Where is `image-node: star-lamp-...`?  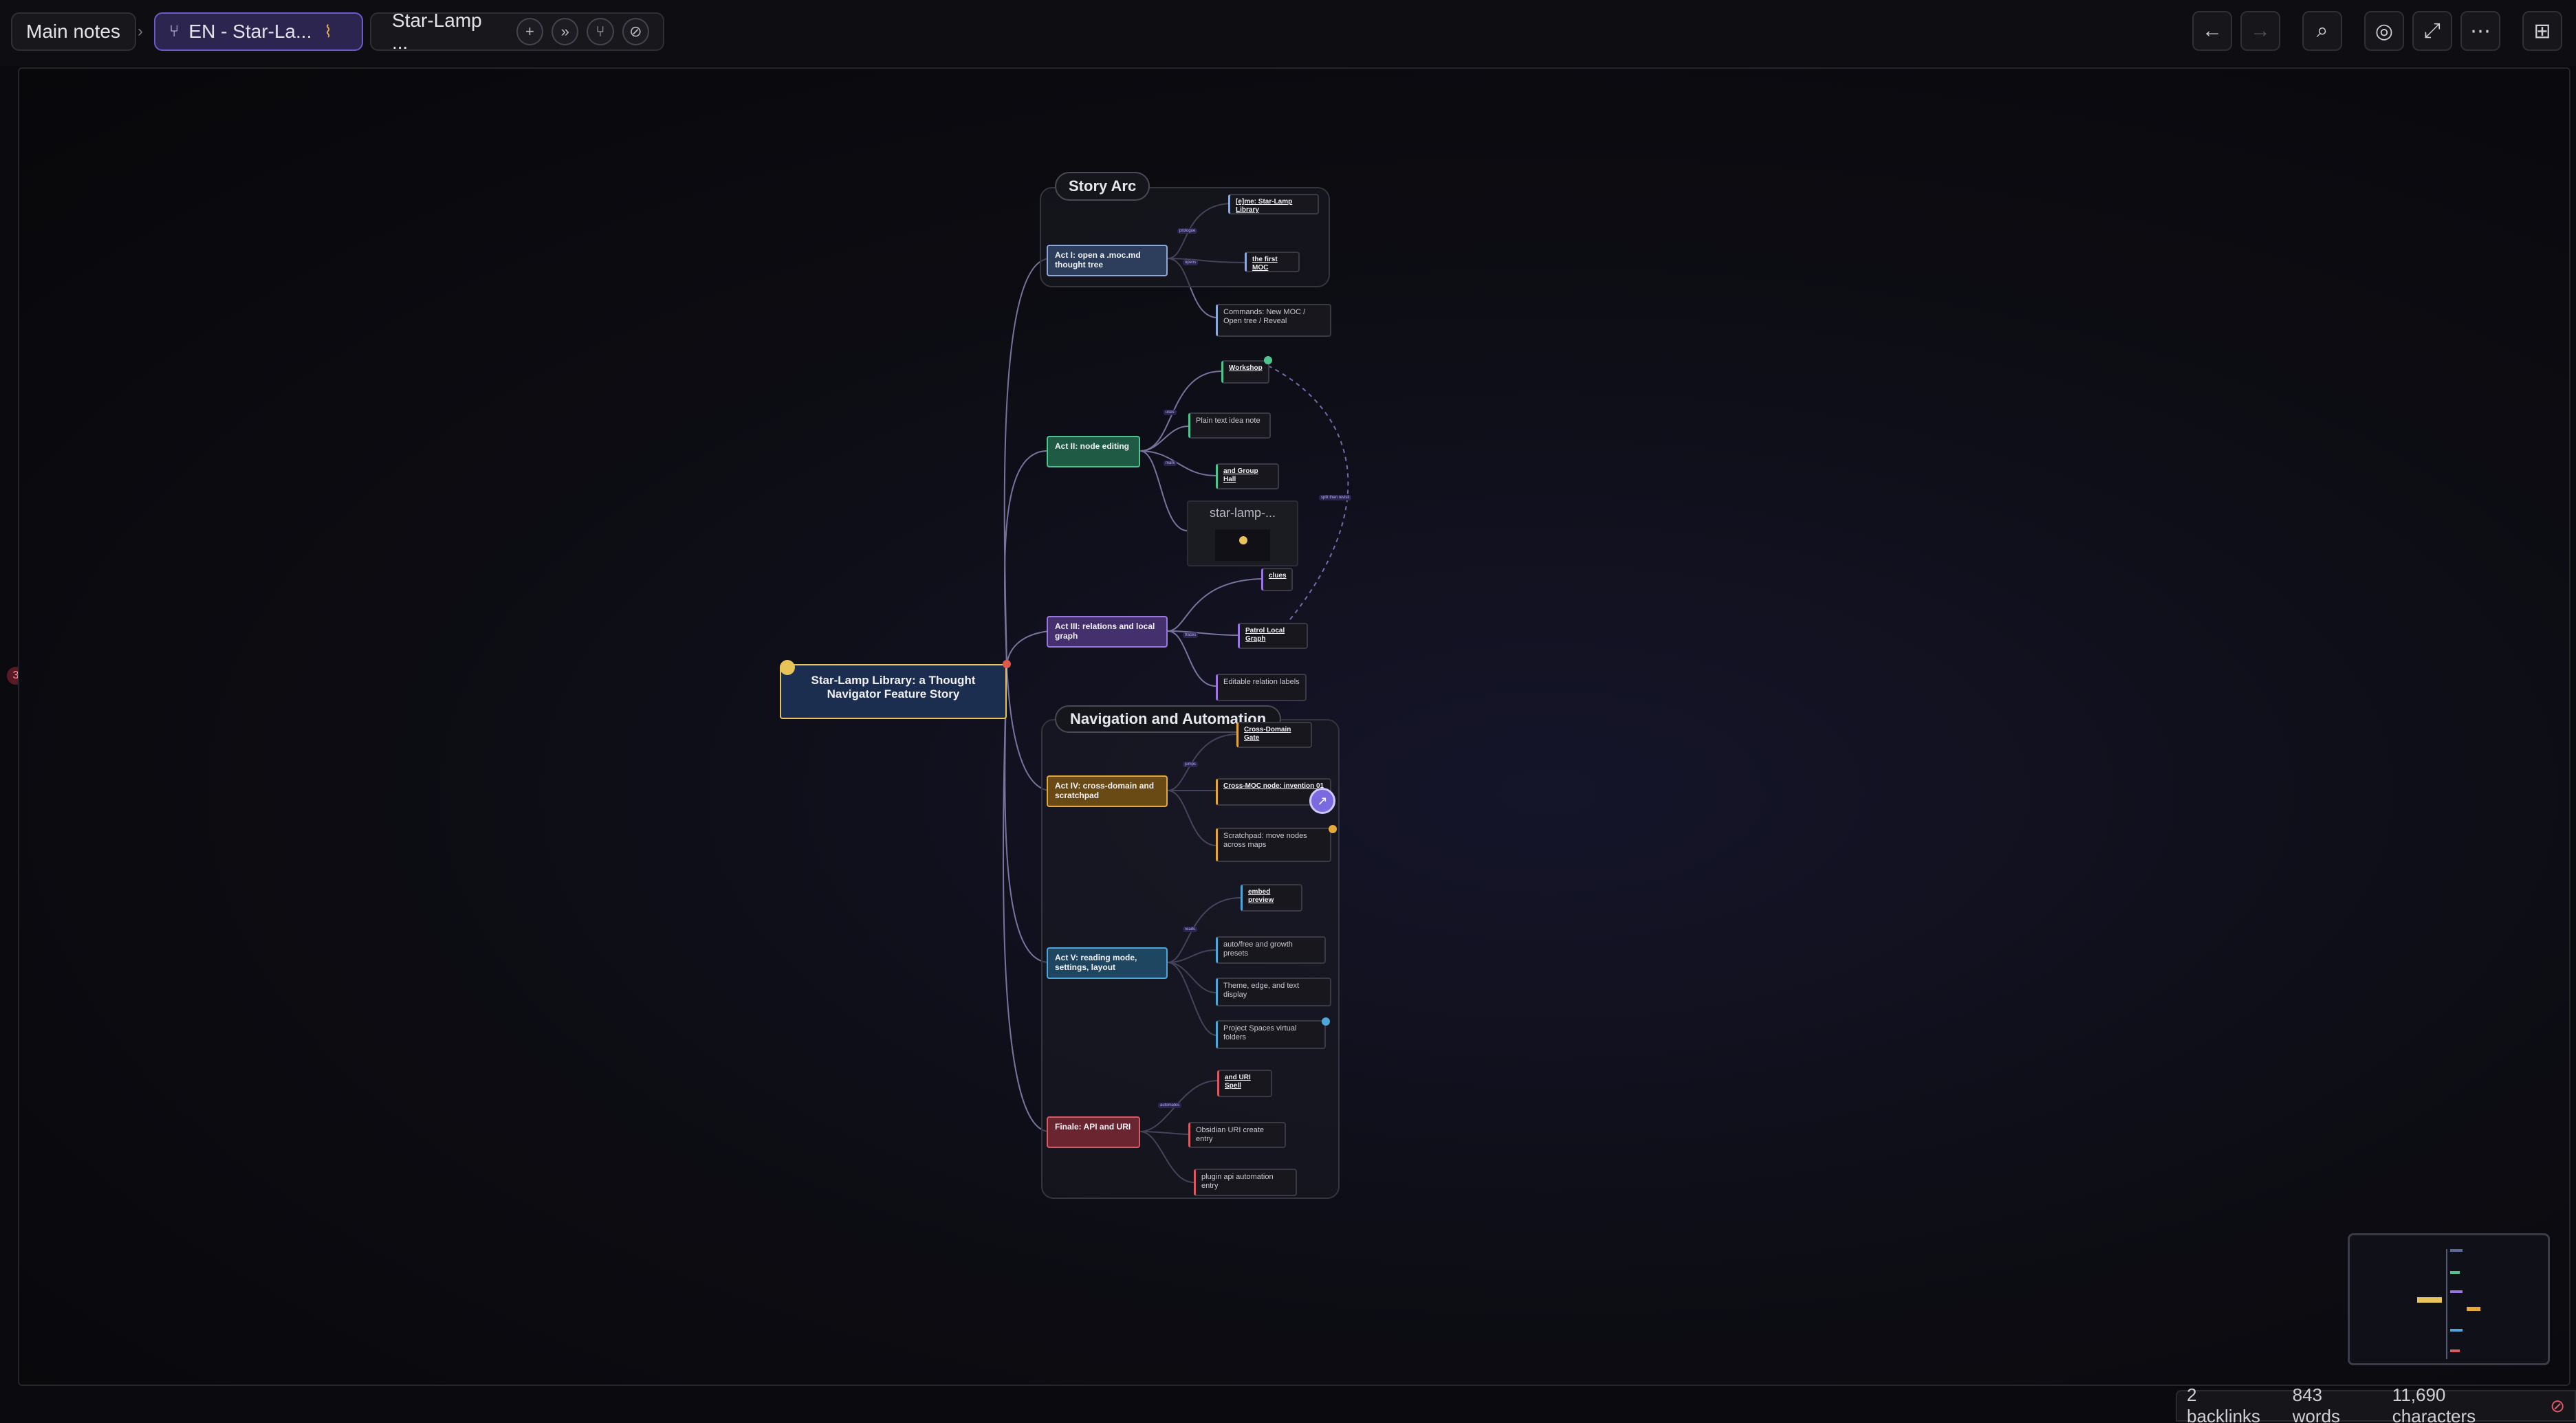
image-node: star-lamp-... is located at coordinates (1242, 533).